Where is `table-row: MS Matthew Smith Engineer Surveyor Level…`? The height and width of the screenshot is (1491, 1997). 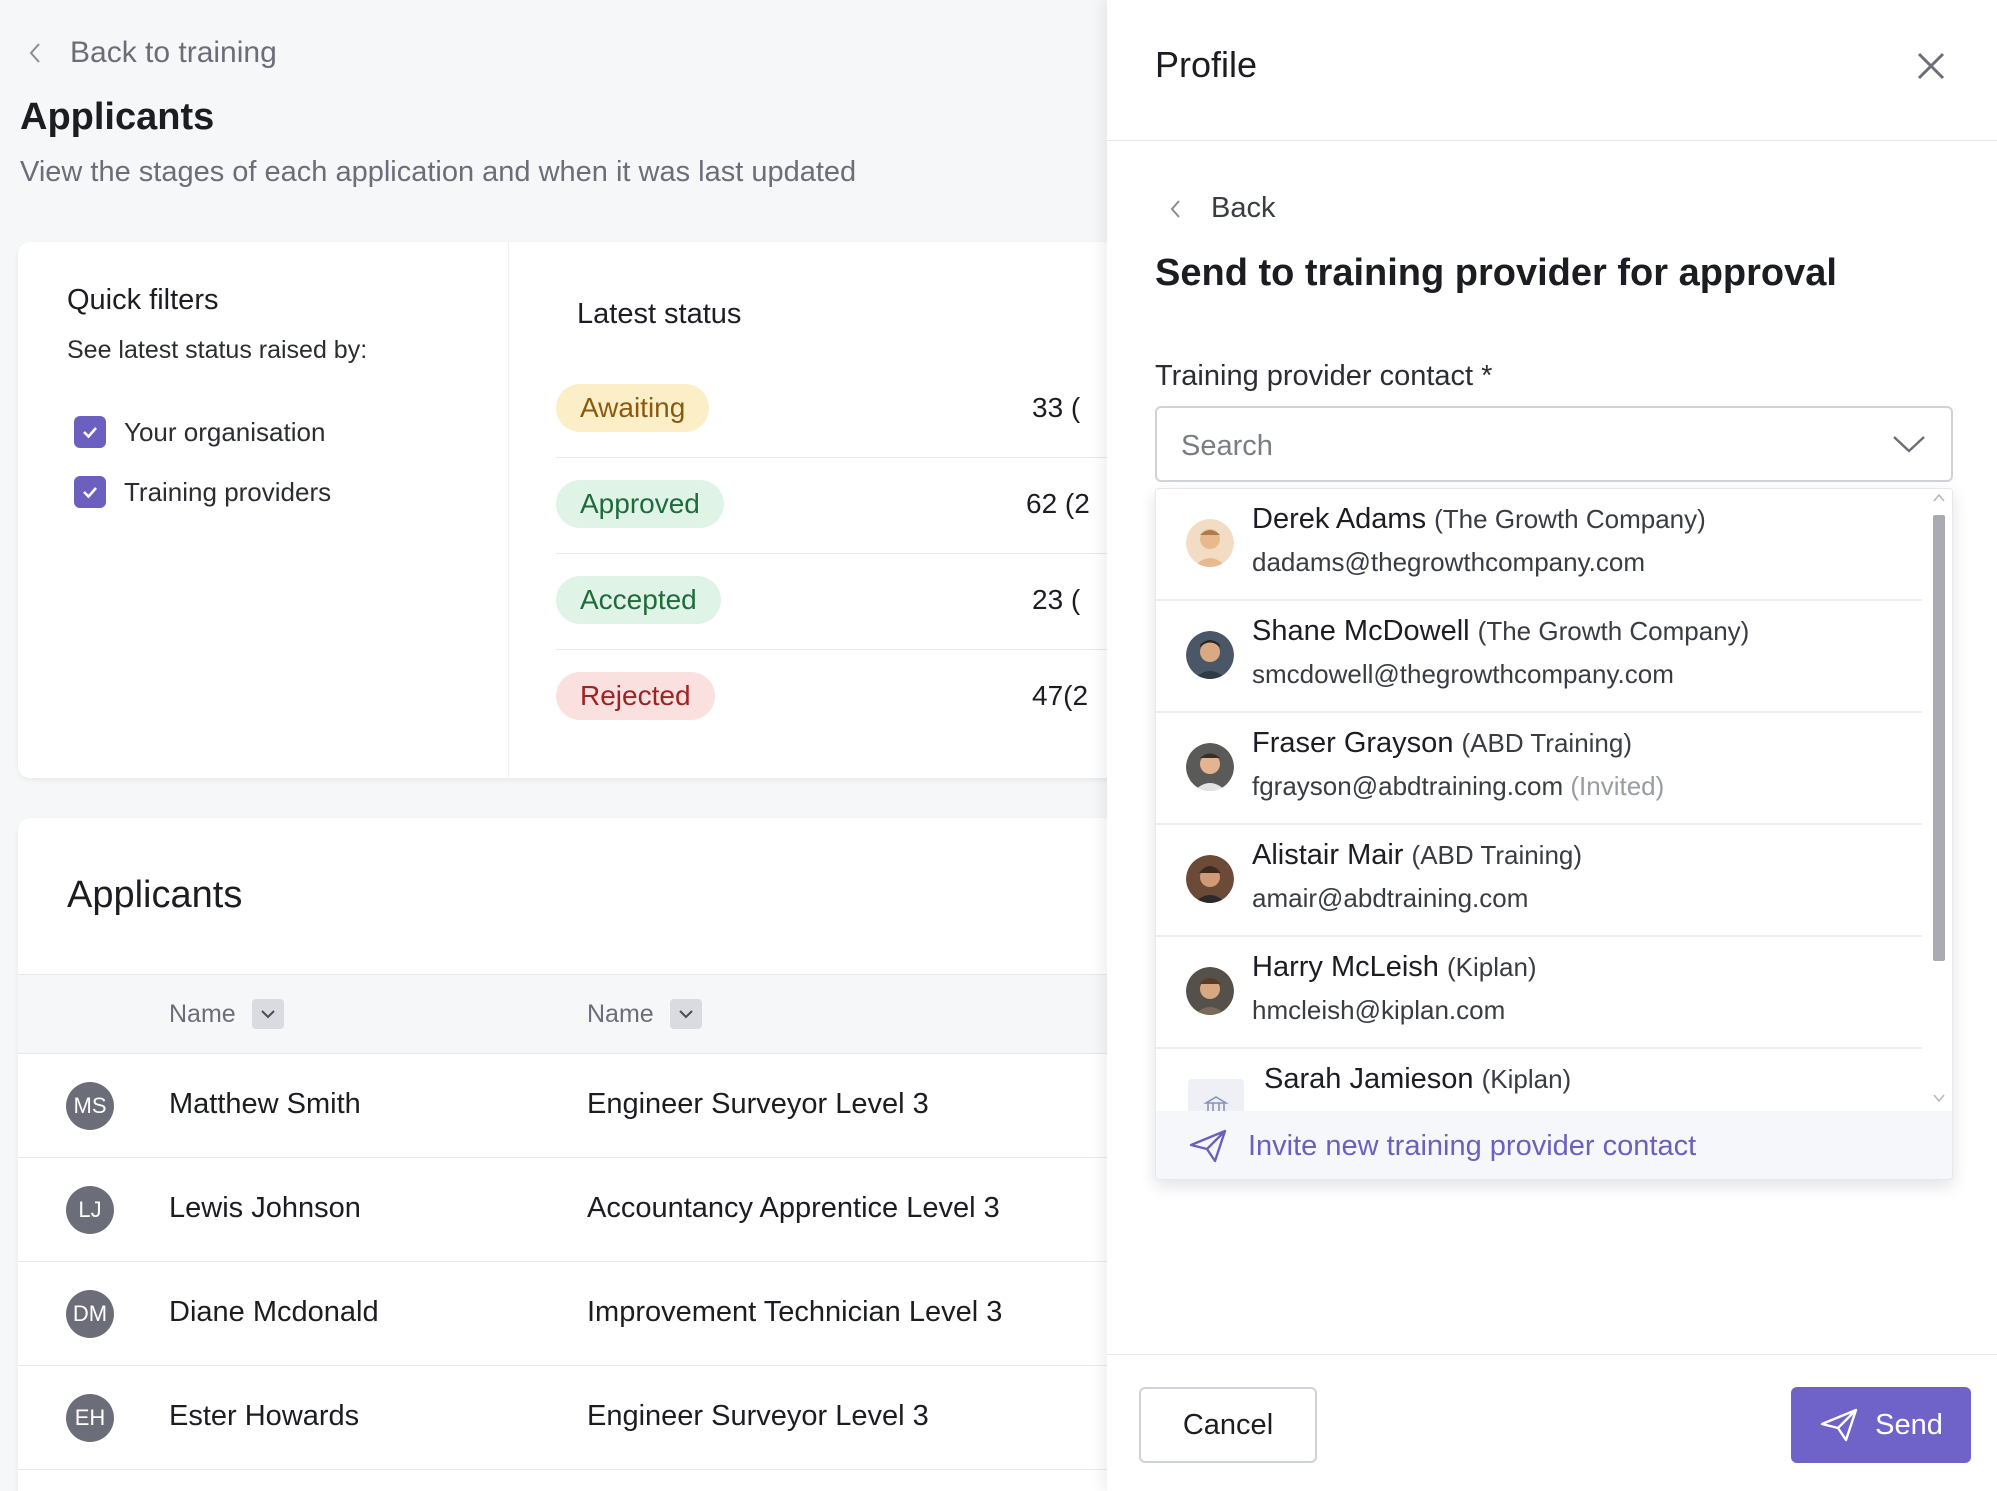
table-row: MS Matthew Smith Engineer Surveyor Level… is located at coordinates (562, 1106).